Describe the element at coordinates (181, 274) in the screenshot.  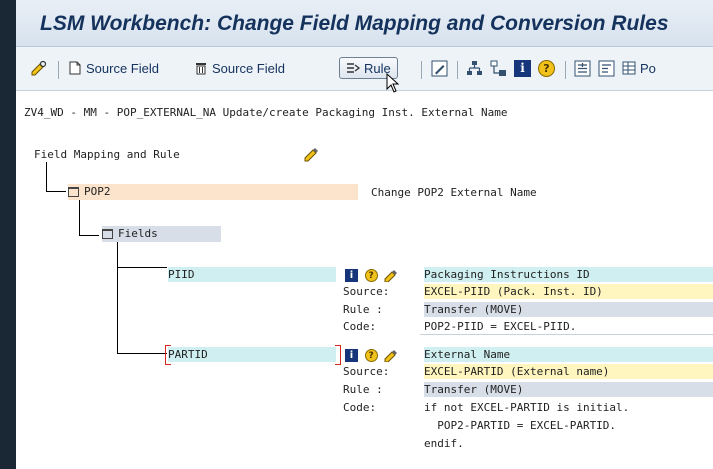
I see `field-name: PIID` at that location.